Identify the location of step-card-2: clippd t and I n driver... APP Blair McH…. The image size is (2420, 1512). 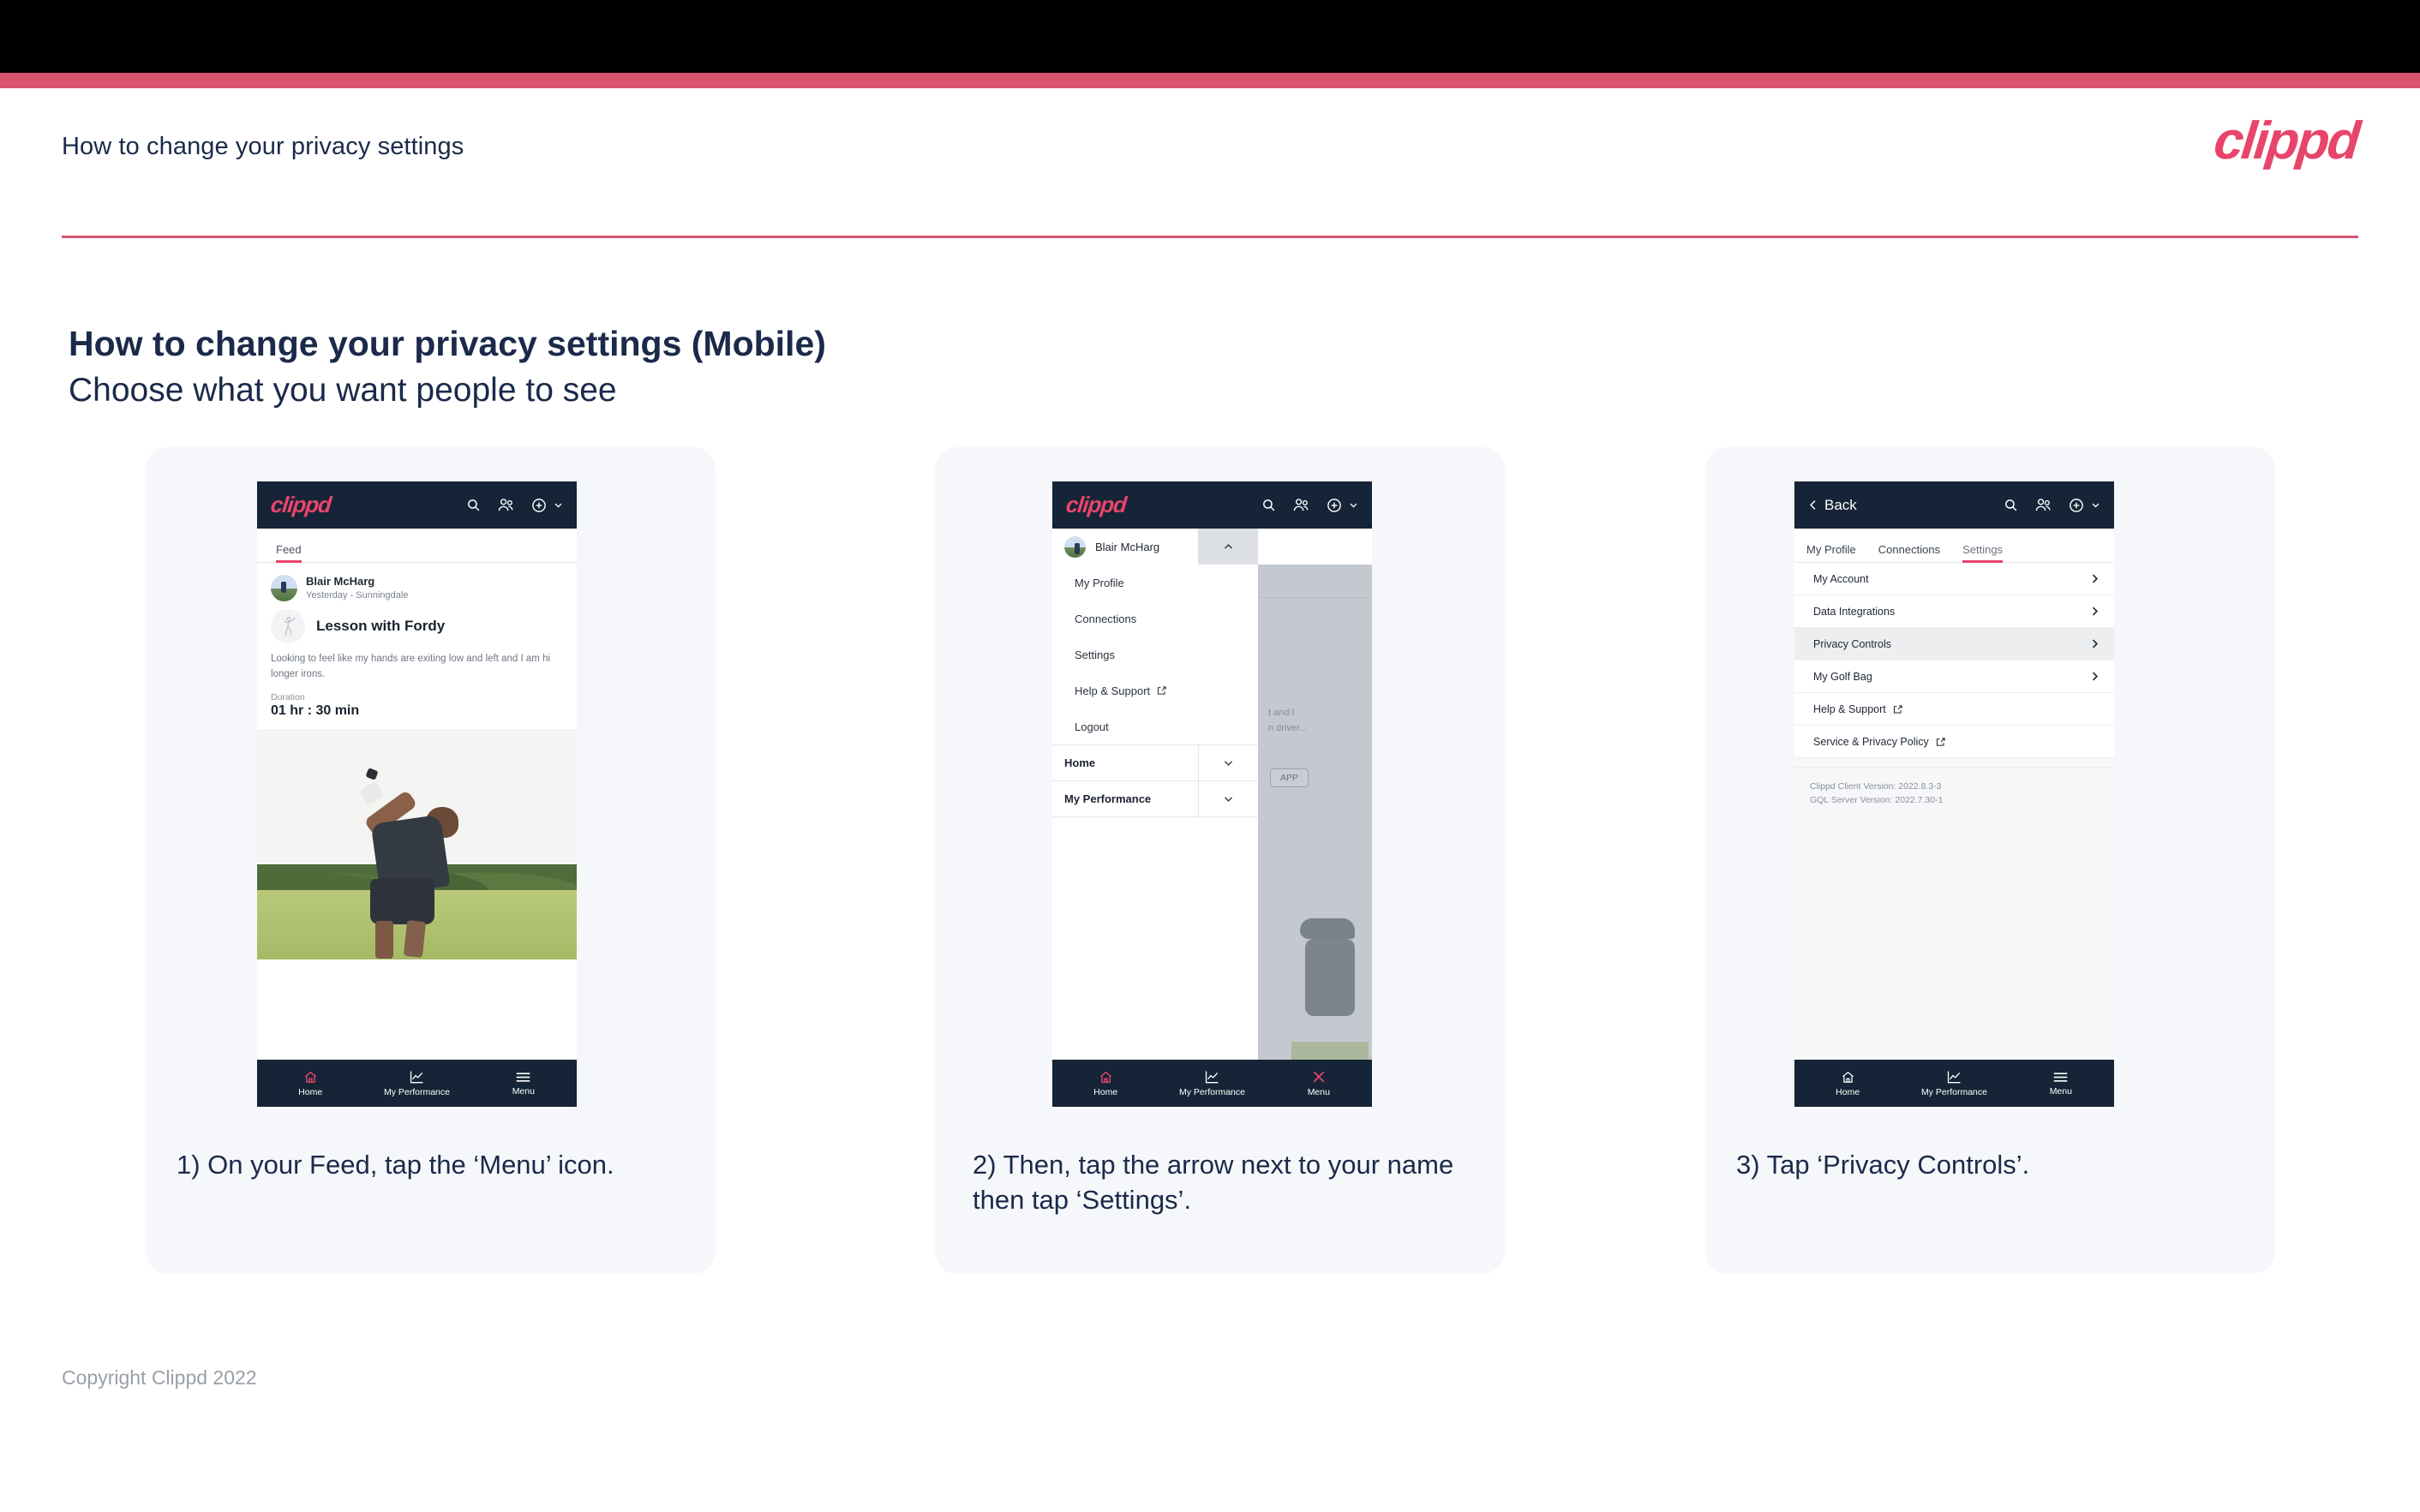
(1220, 860).